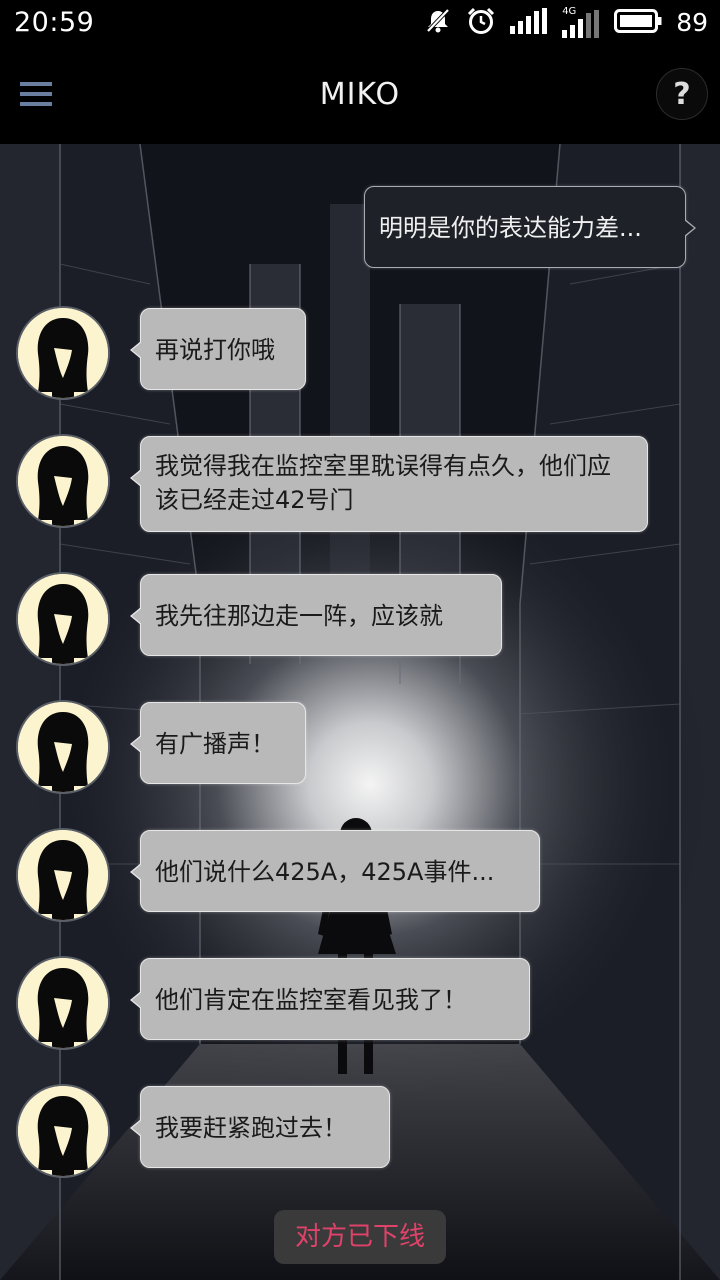 The width and height of the screenshot is (720, 1280). I want to click on app-bar: MIKO ?, so click(360, 95).